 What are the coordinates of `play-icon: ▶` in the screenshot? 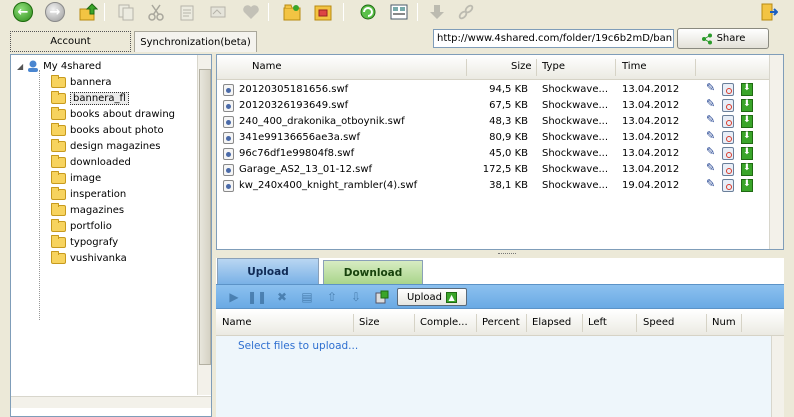 It's located at (234, 297).